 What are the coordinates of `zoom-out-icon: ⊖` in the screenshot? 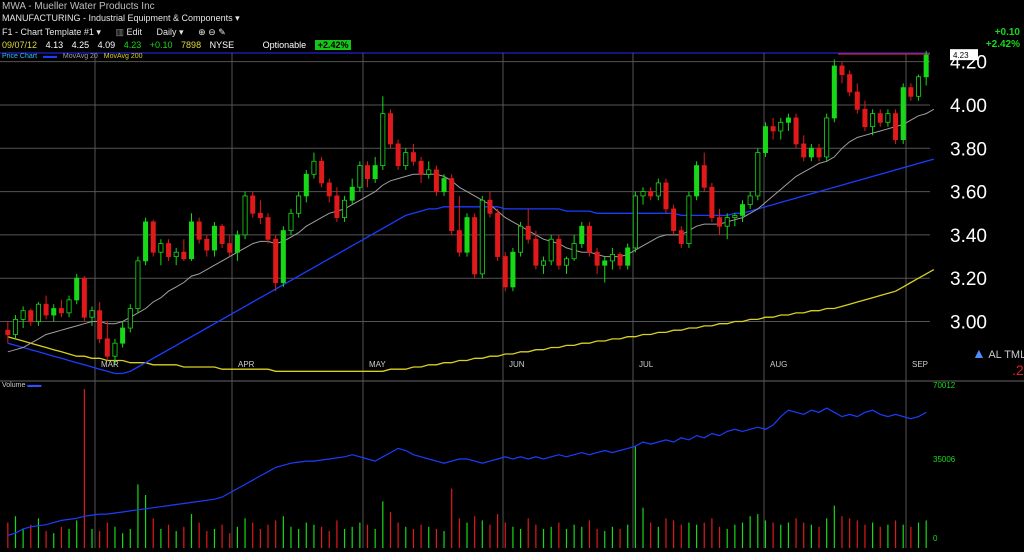 It's located at (212, 32).